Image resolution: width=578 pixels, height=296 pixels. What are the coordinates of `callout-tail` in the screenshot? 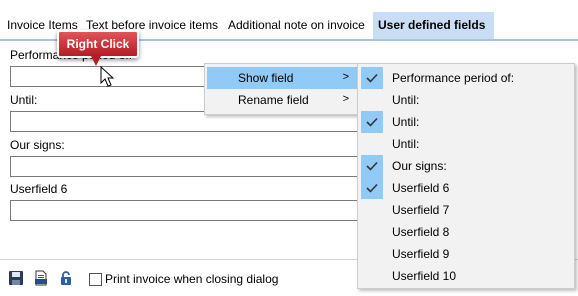 It's located at (96, 60).